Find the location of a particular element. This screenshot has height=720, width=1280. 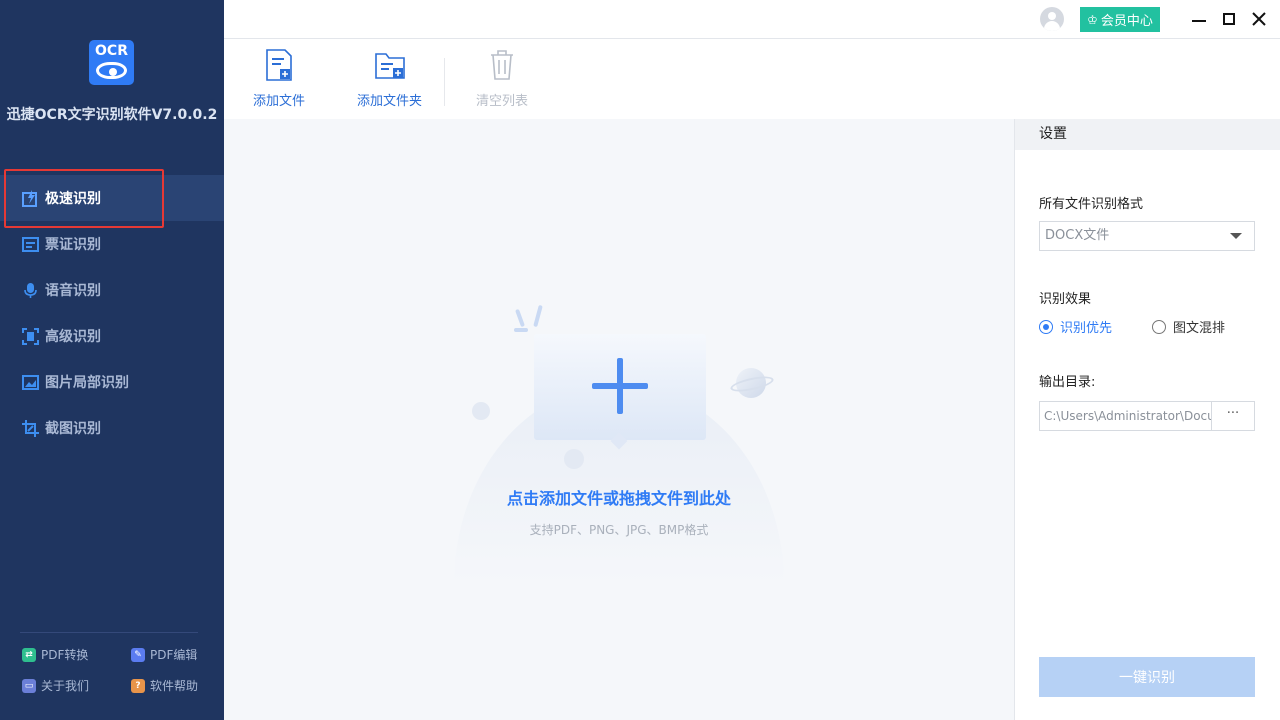

chevron-down-icon is located at coordinates (1236, 236).